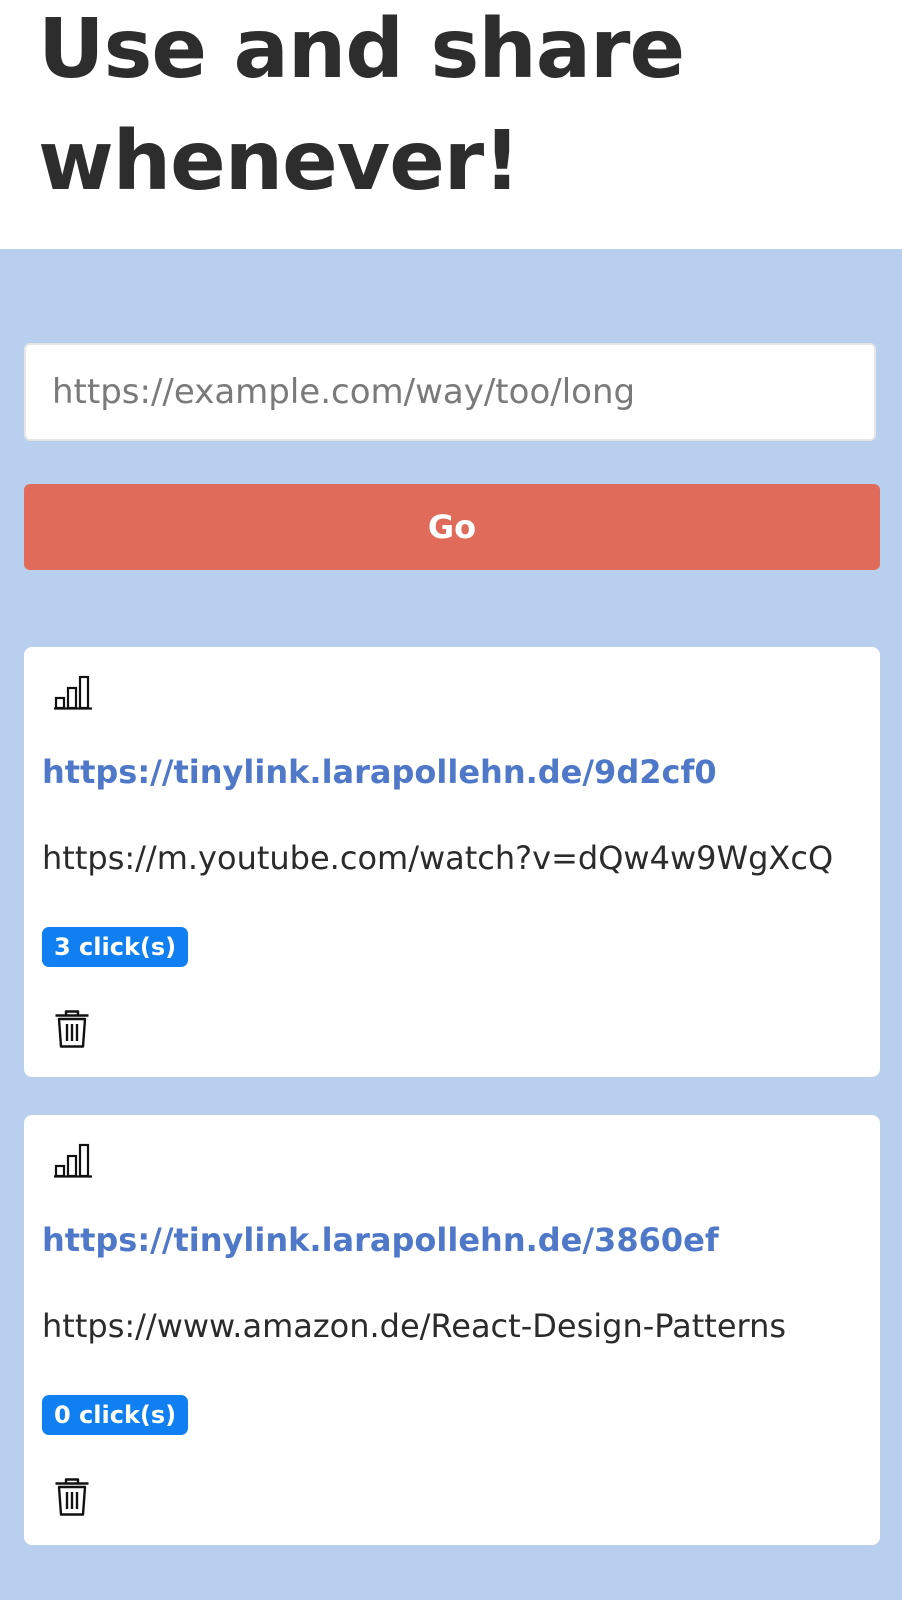 The image size is (902, 1600). I want to click on short-link: https://tinylink.larapollehn.de/9d2cf0, so click(379, 772).